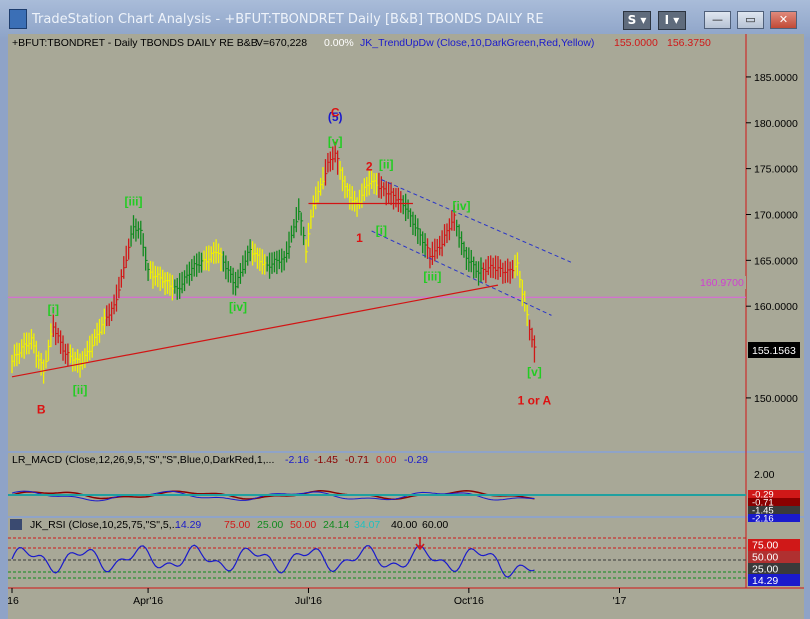  What do you see at coordinates (188, 525) in the screenshot?
I see `rsi-value: 14.29` at bounding box center [188, 525].